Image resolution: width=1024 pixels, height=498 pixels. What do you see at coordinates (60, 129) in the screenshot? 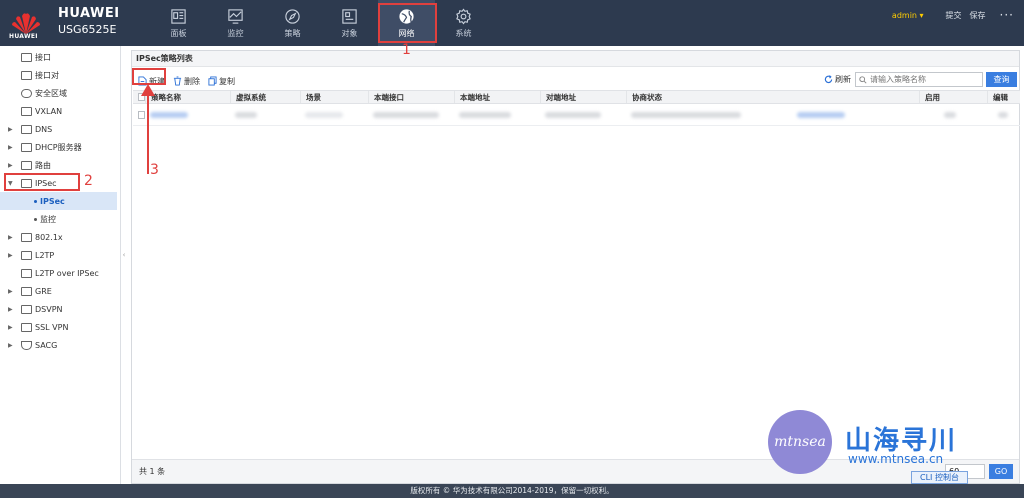
I see `sidebar-item-dns: ▶ DNS` at bounding box center [60, 129].